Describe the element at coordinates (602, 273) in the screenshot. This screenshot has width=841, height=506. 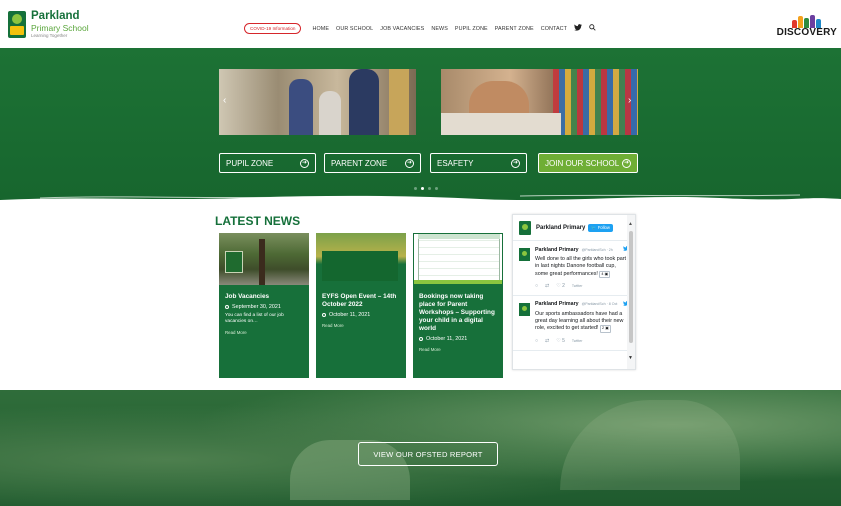
I see `tweet-media-count: 4` at that location.